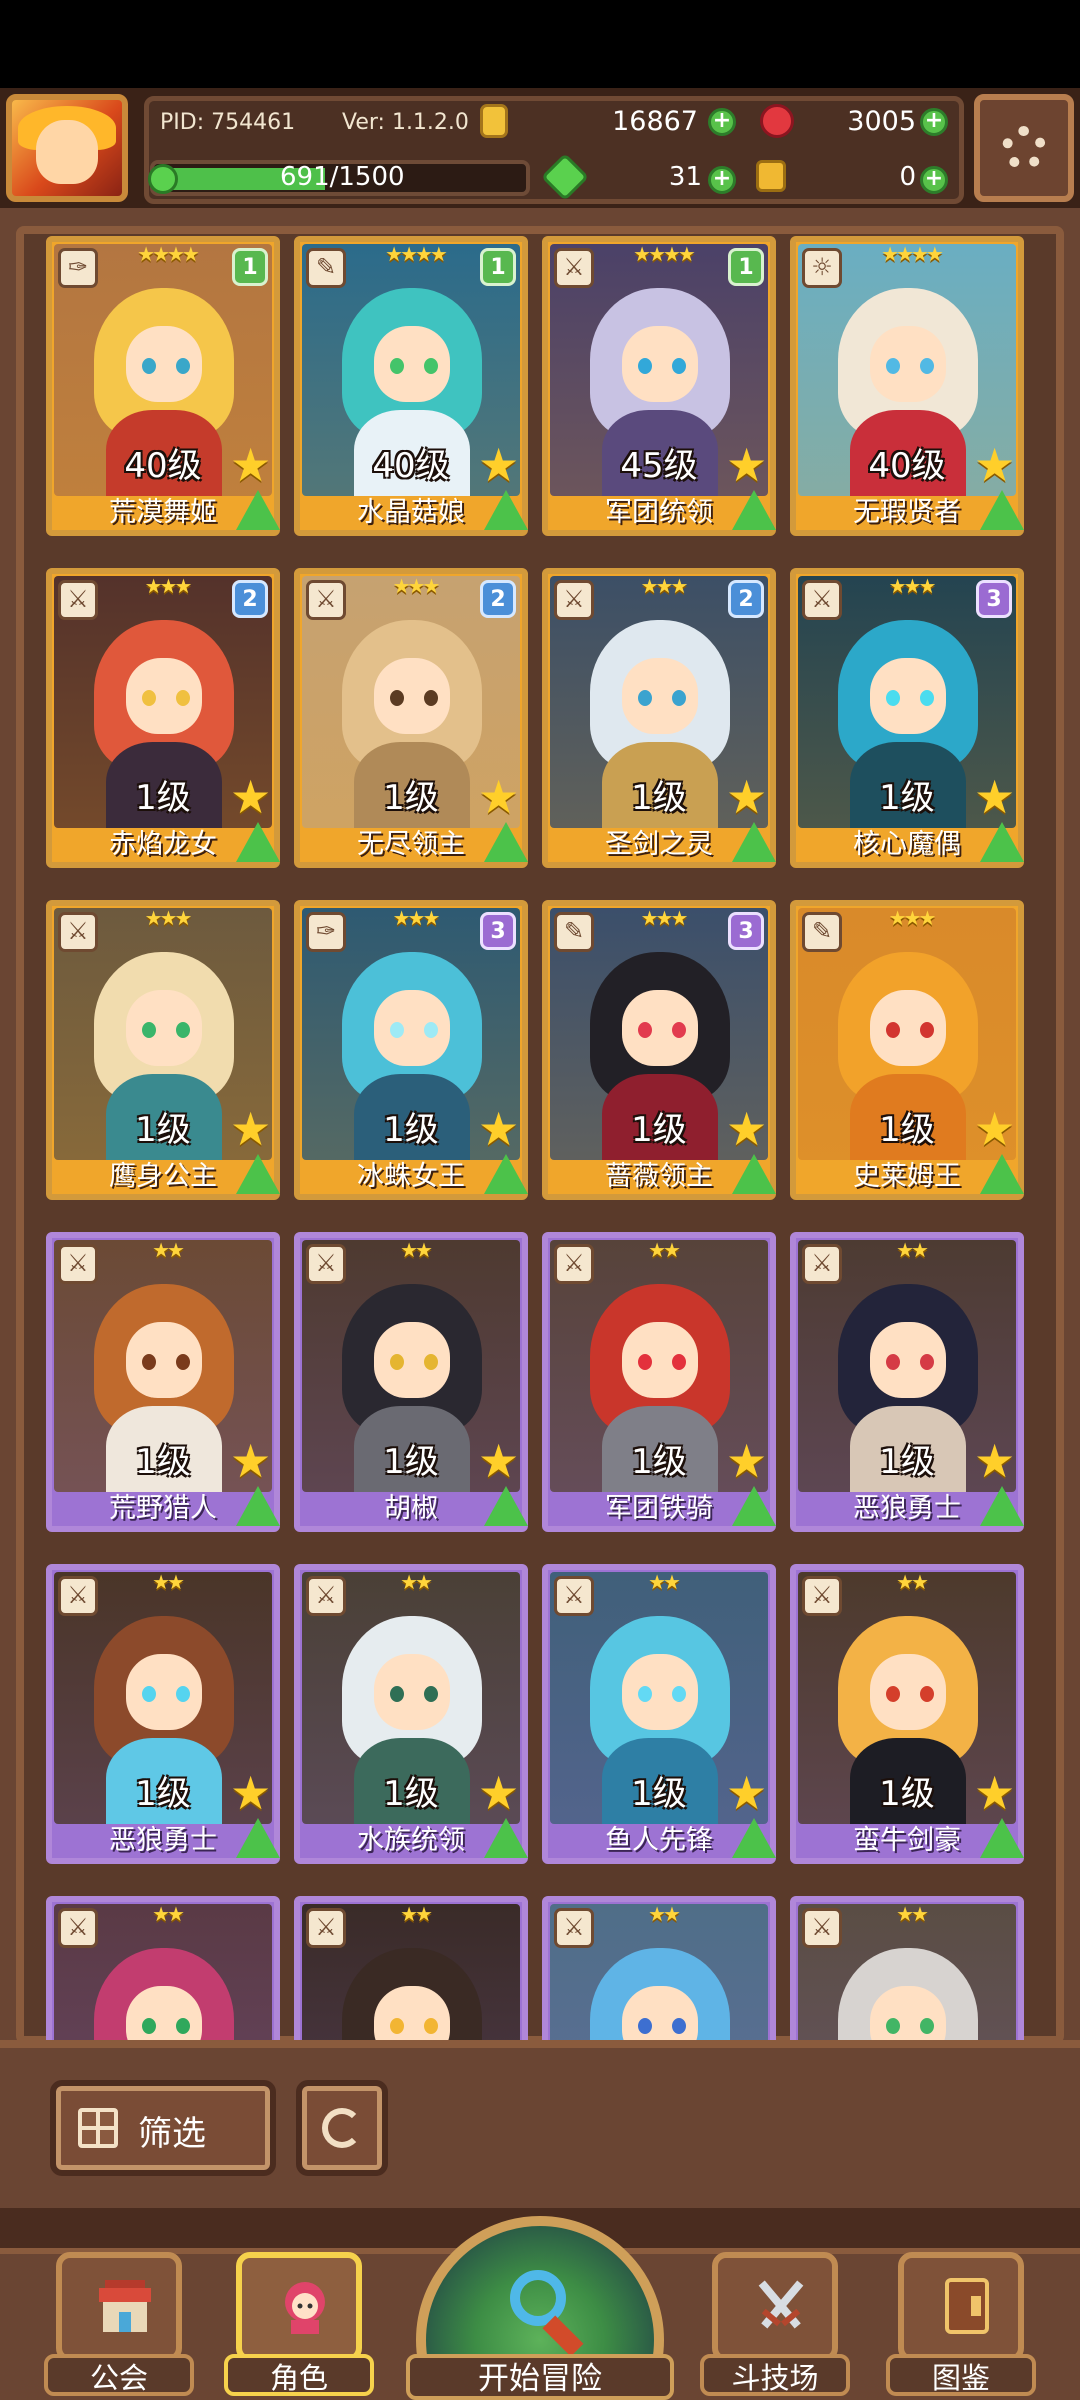 Image resolution: width=1080 pixels, height=2400 pixels. What do you see at coordinates (775, 2307) in the screenshot?
I see `nav-arena-tile` at bounding box center [775, 2307].